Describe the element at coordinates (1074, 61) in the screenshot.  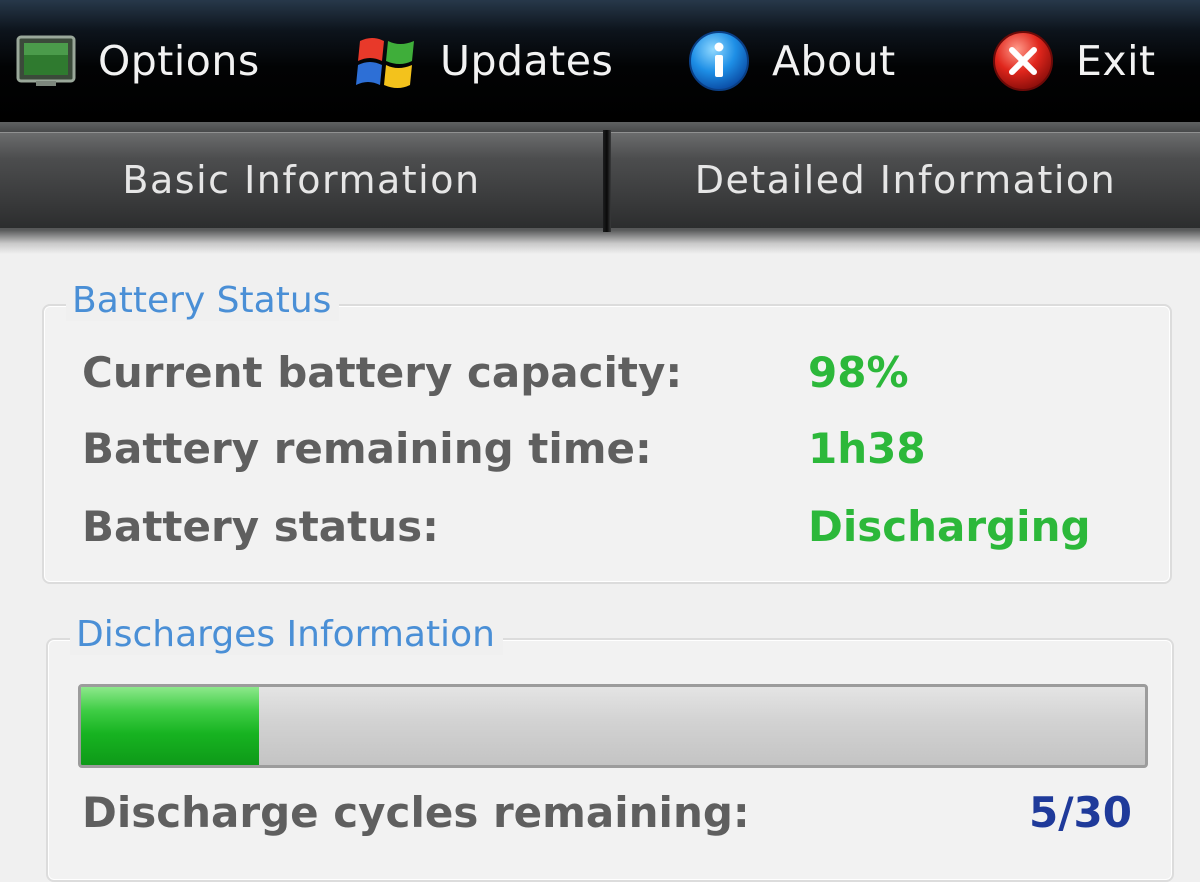
I see `exit-menu-item: Exit` at that location.